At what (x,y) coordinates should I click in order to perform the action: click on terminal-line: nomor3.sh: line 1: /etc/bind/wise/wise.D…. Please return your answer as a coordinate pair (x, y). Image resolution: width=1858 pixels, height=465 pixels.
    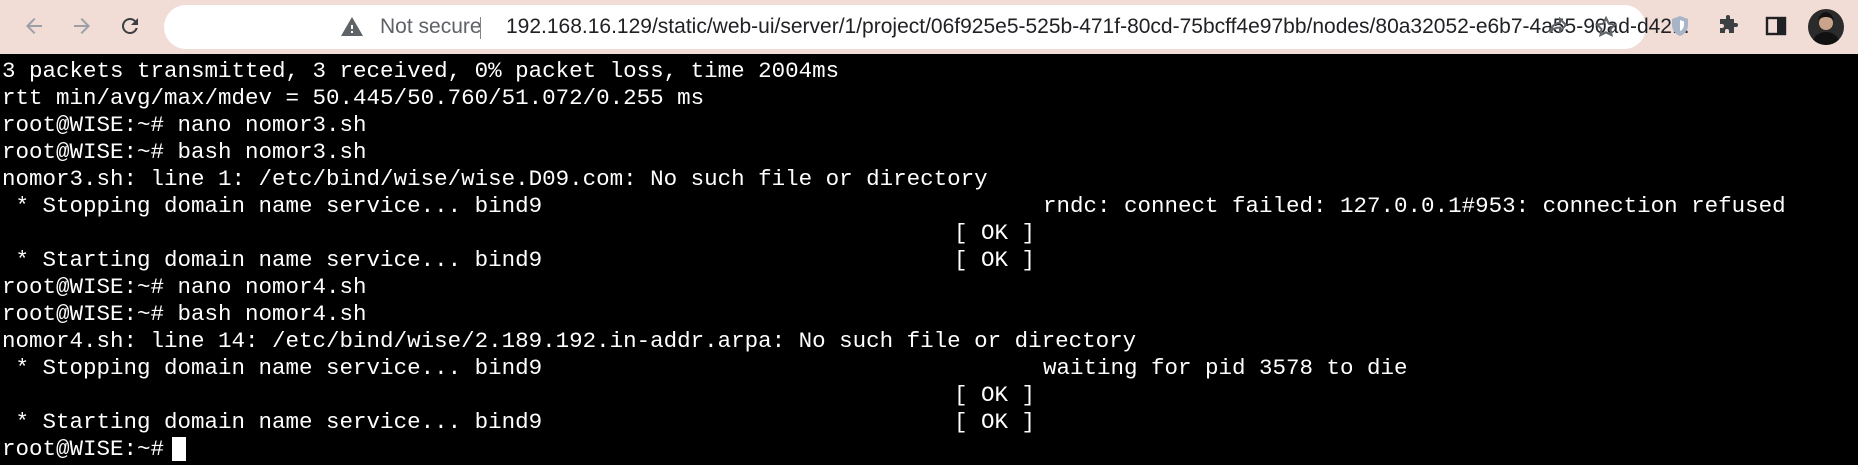
    Looking at the image, I should click on (495, 179).